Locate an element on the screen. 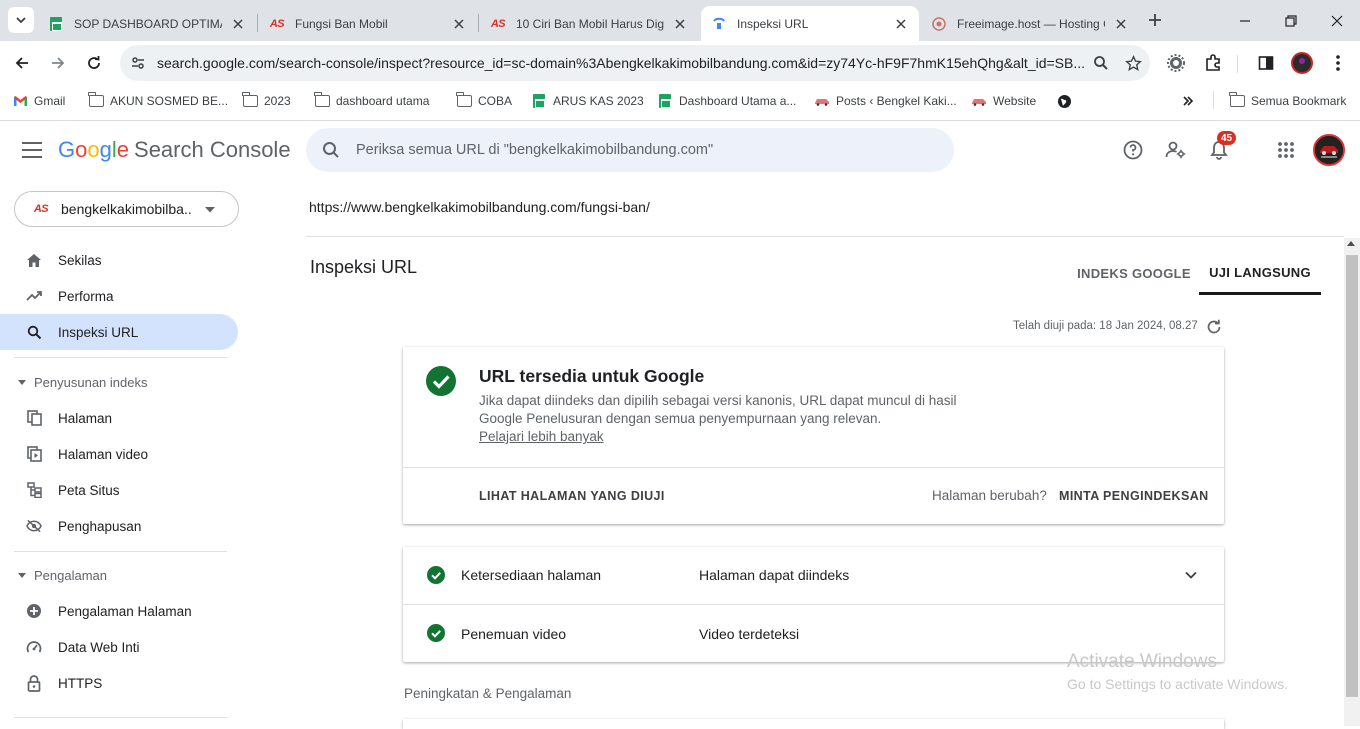  browser-tab-4: Freeimage.host — Hosting Gambar is located at coordinates (1030, 23).